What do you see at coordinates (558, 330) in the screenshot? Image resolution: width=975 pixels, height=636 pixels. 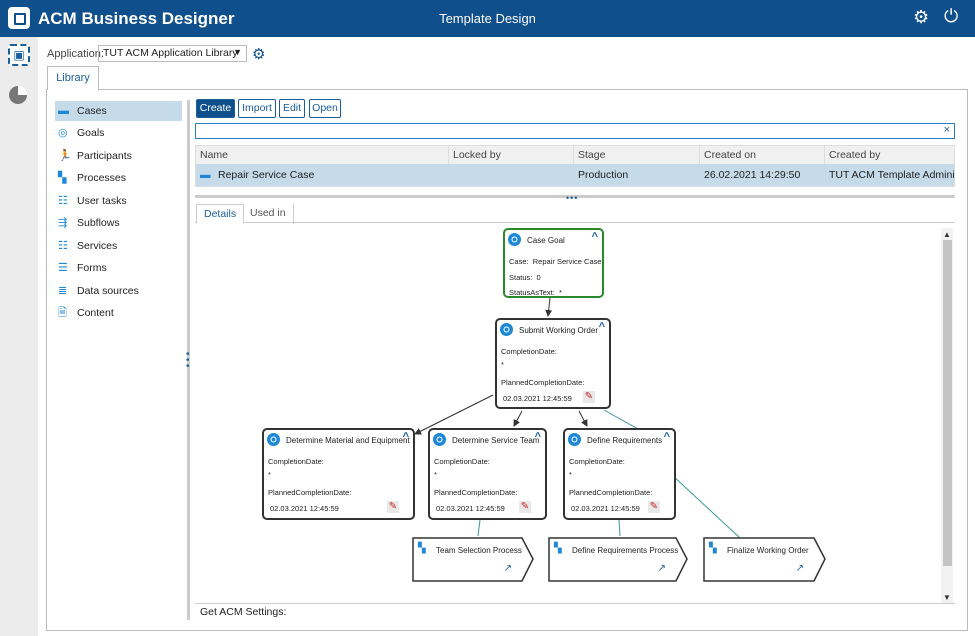 I see `node-title: Submit Working Order` at bounding box center [558, 330].